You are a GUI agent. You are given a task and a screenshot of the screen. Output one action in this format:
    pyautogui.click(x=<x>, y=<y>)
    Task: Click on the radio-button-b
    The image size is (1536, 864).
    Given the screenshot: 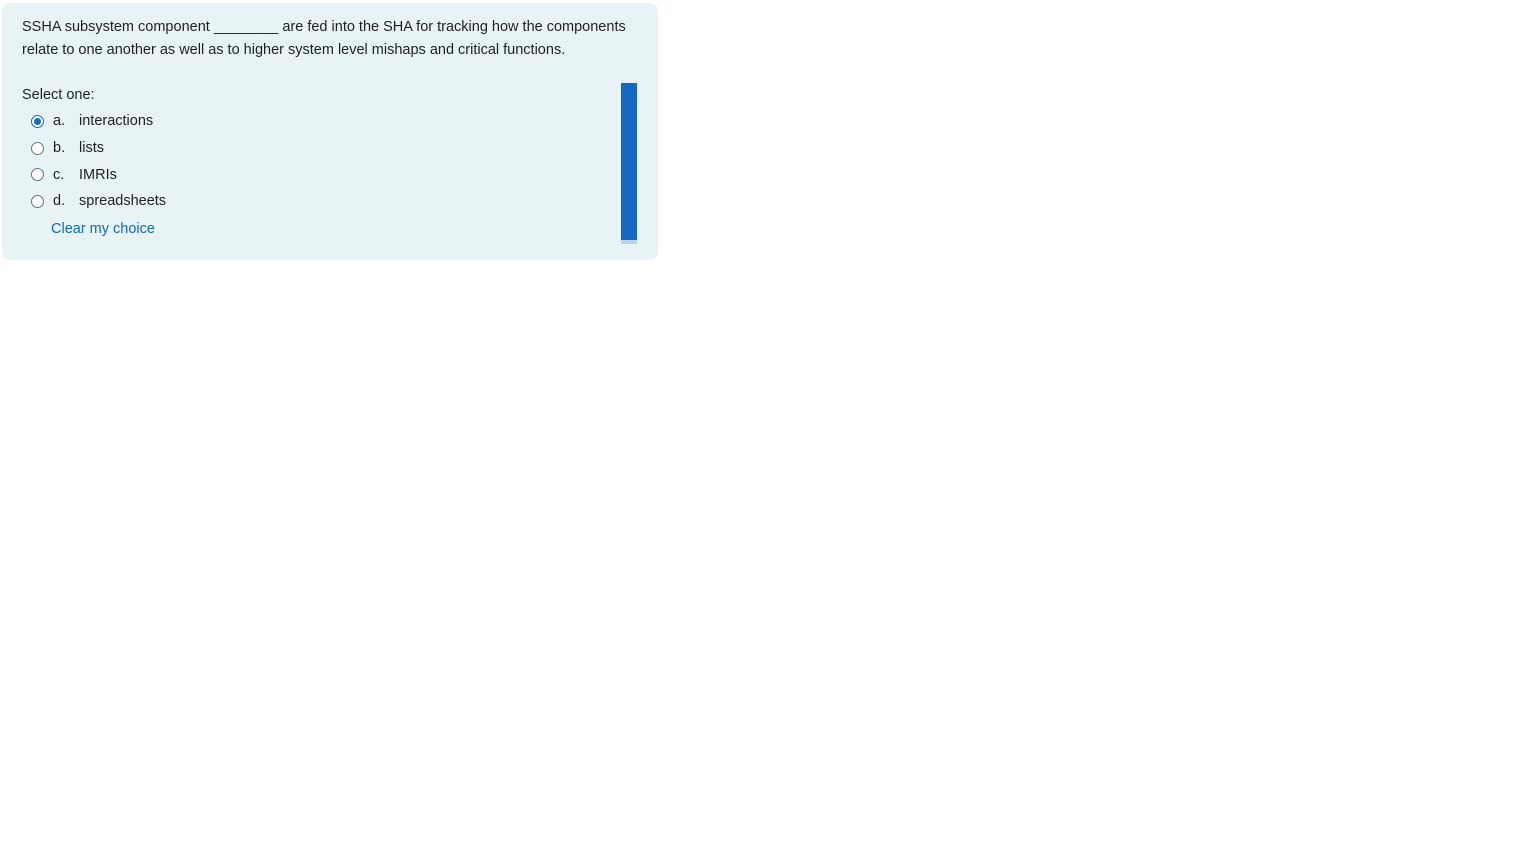 What is the action you would take?
    pyautogui.click(x=37, y=148)
    